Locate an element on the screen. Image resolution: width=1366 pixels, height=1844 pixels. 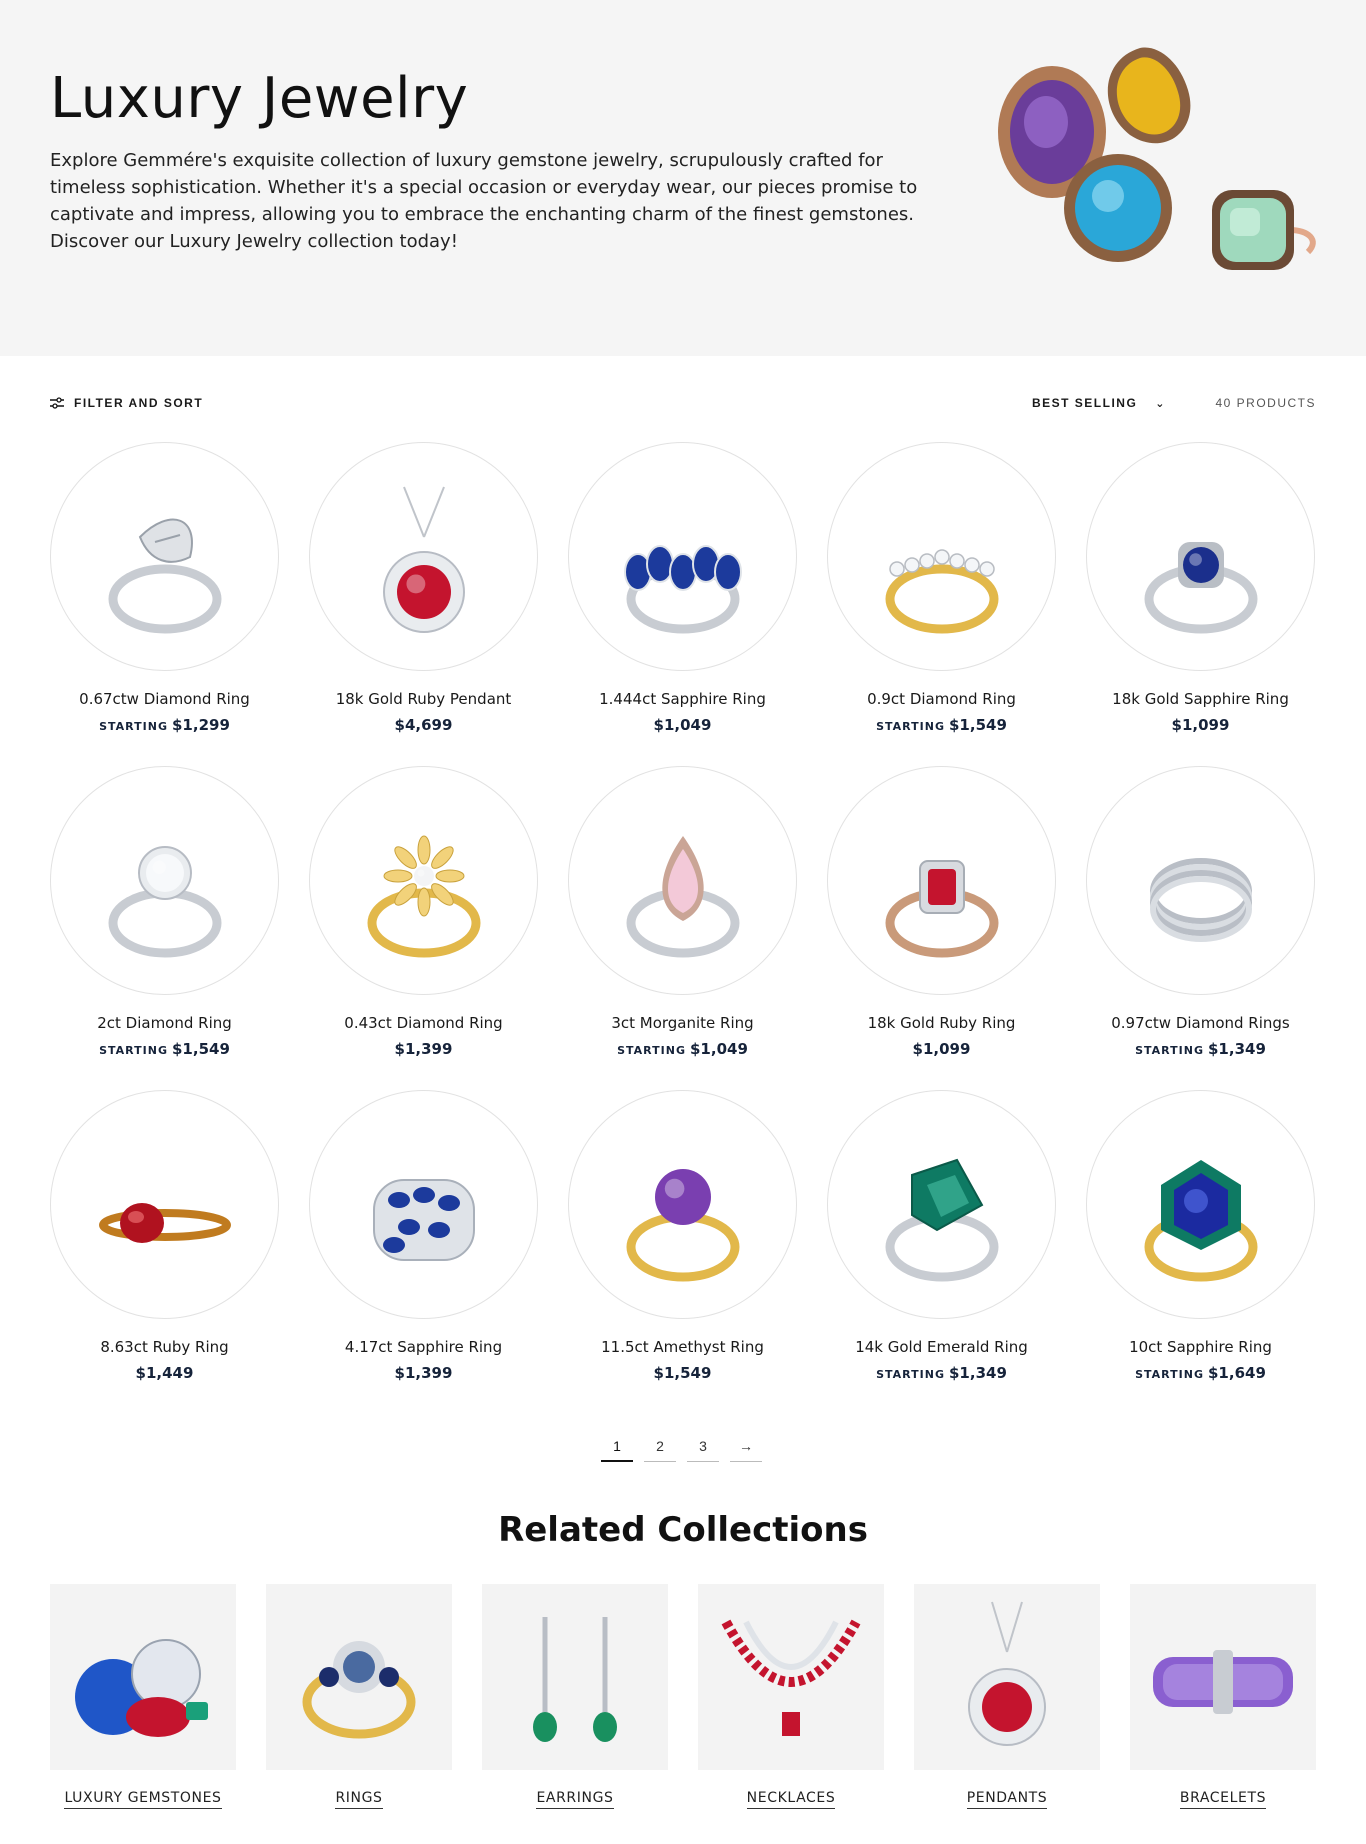
product-card: 8.63ct Ruby Ring $1,449 is located at coordinates (164, 1236).